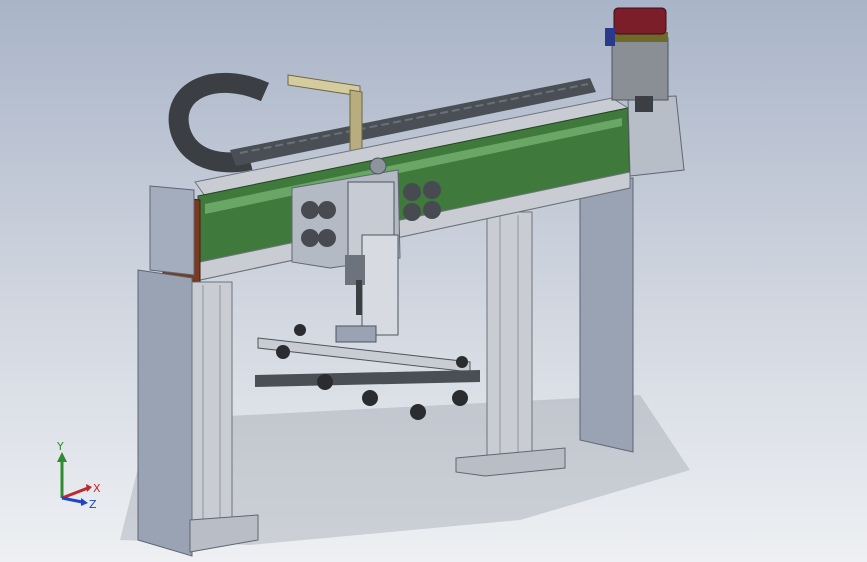 This screenshot has height=562, width=867. Describe the element at coordinates (75, 493) in the screenshot. I see `x-axis-arrow` at that location.